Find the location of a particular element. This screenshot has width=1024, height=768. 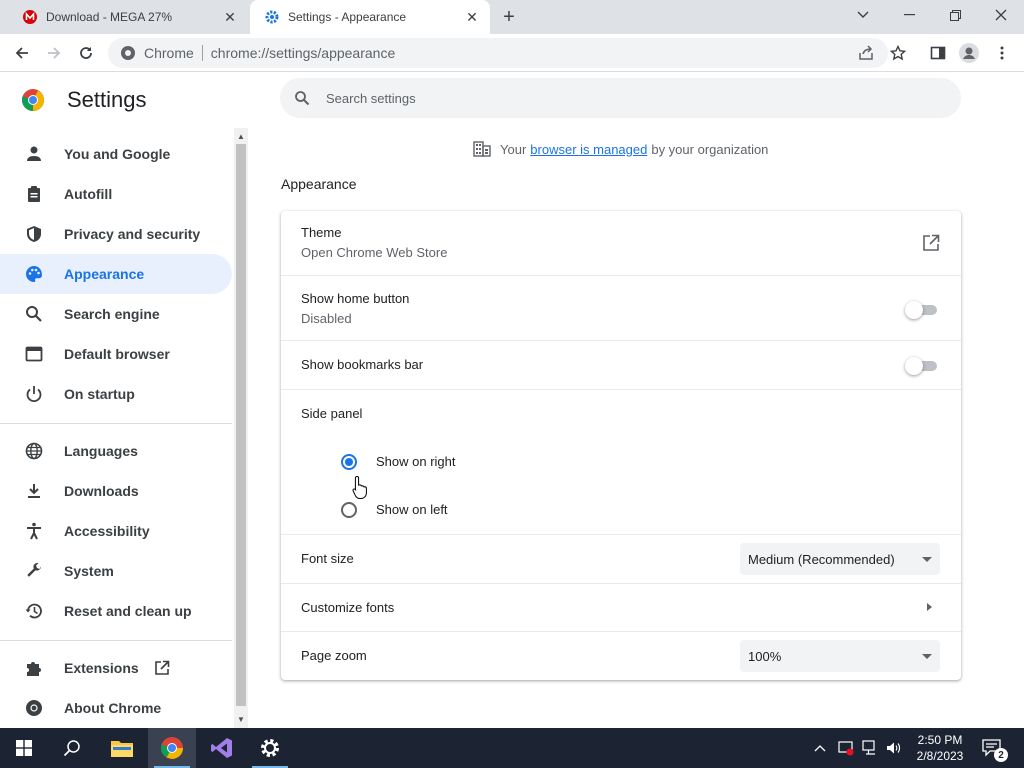

settings-title: Settings is located at coordinates (107, 99).